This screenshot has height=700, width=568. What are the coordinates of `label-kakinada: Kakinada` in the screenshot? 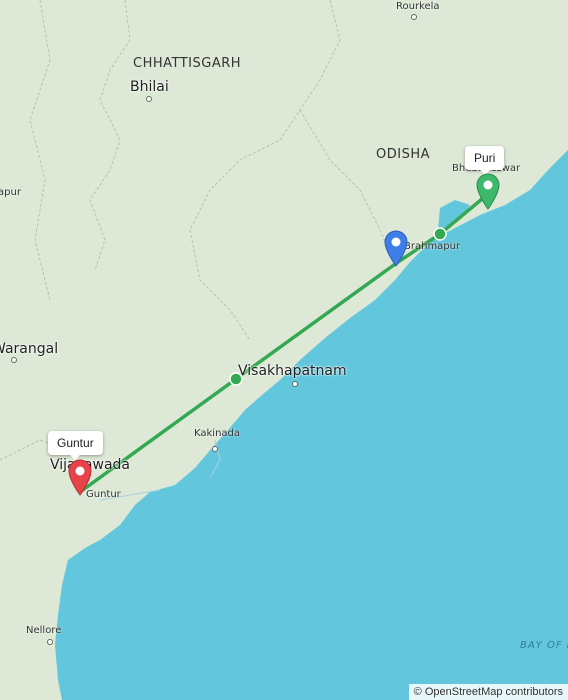 It's located at (217, 433).